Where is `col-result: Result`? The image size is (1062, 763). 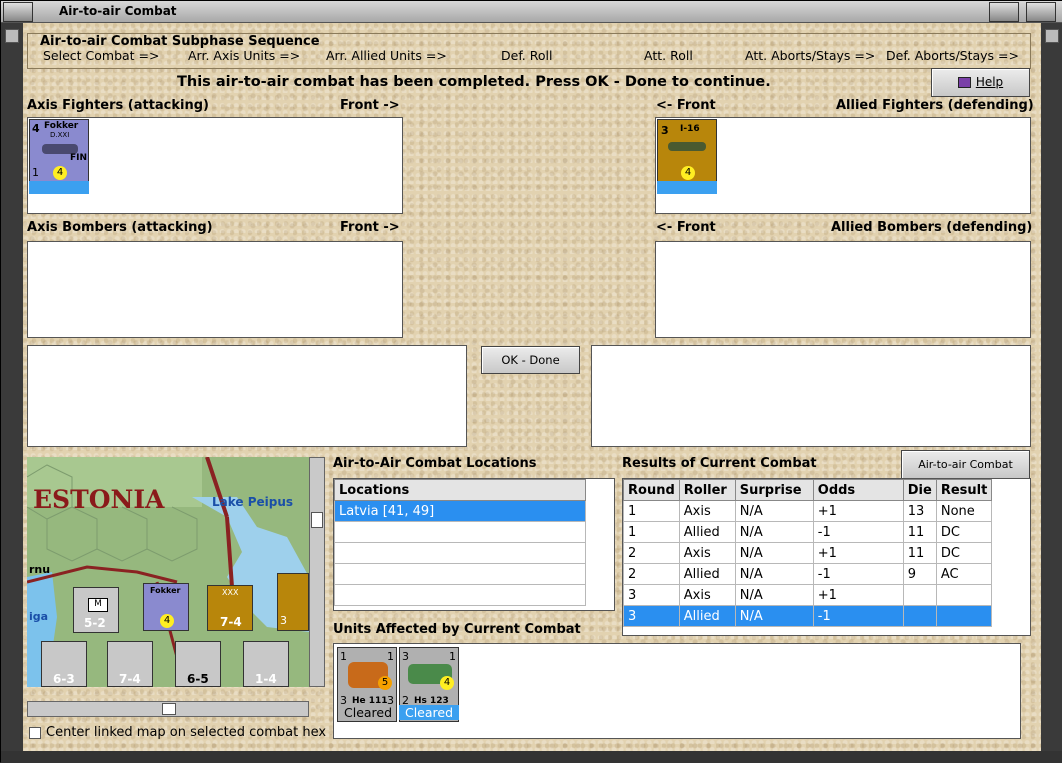 col-result: Result is located at coordinates (964, 490).